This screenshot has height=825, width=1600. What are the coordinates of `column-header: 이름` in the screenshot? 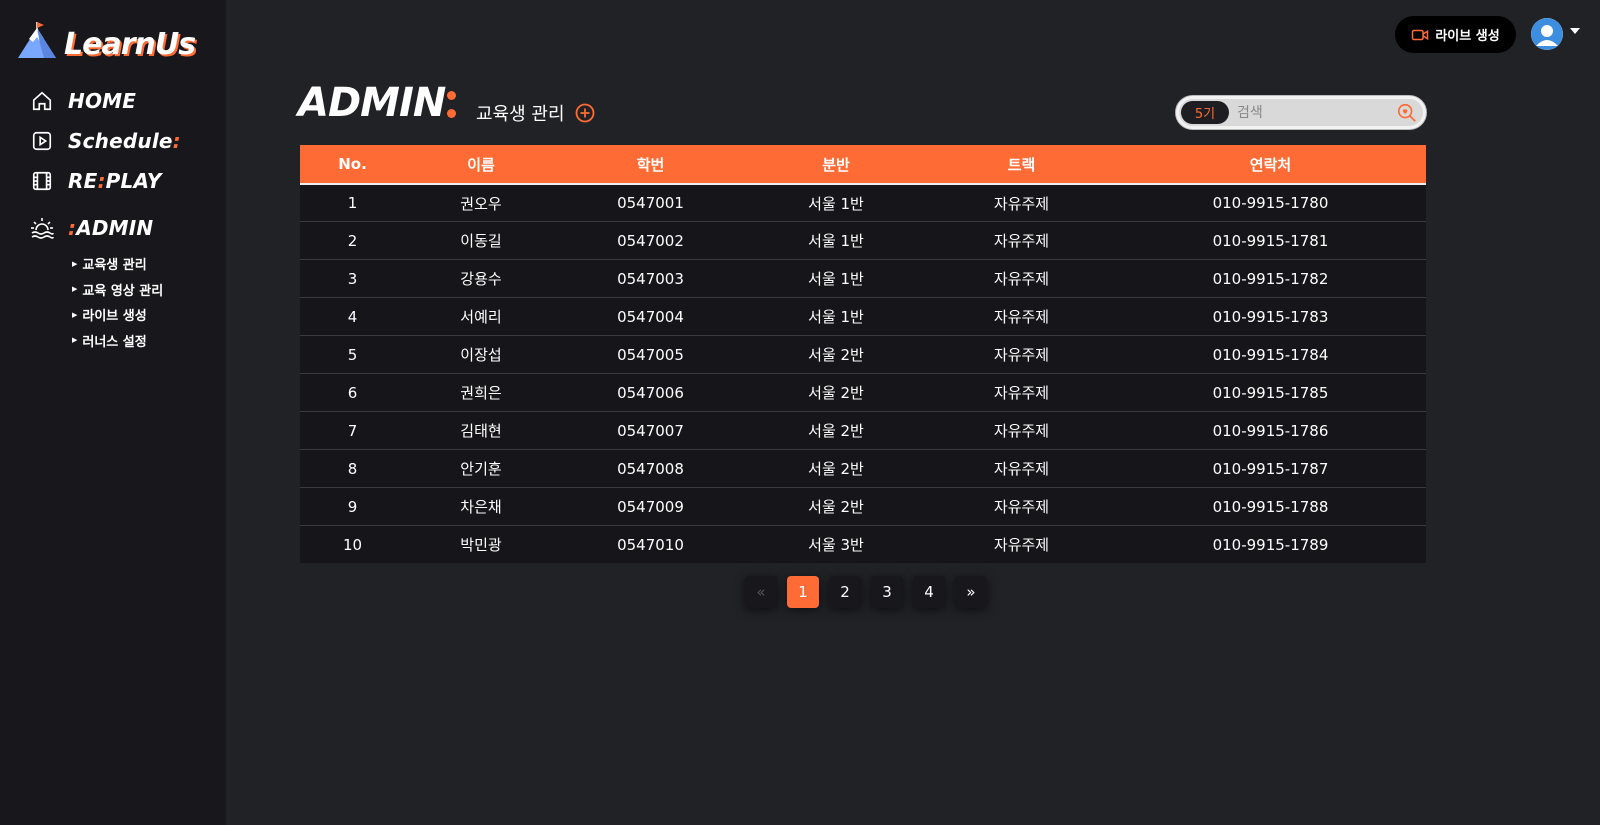 It's located at (481, 164).